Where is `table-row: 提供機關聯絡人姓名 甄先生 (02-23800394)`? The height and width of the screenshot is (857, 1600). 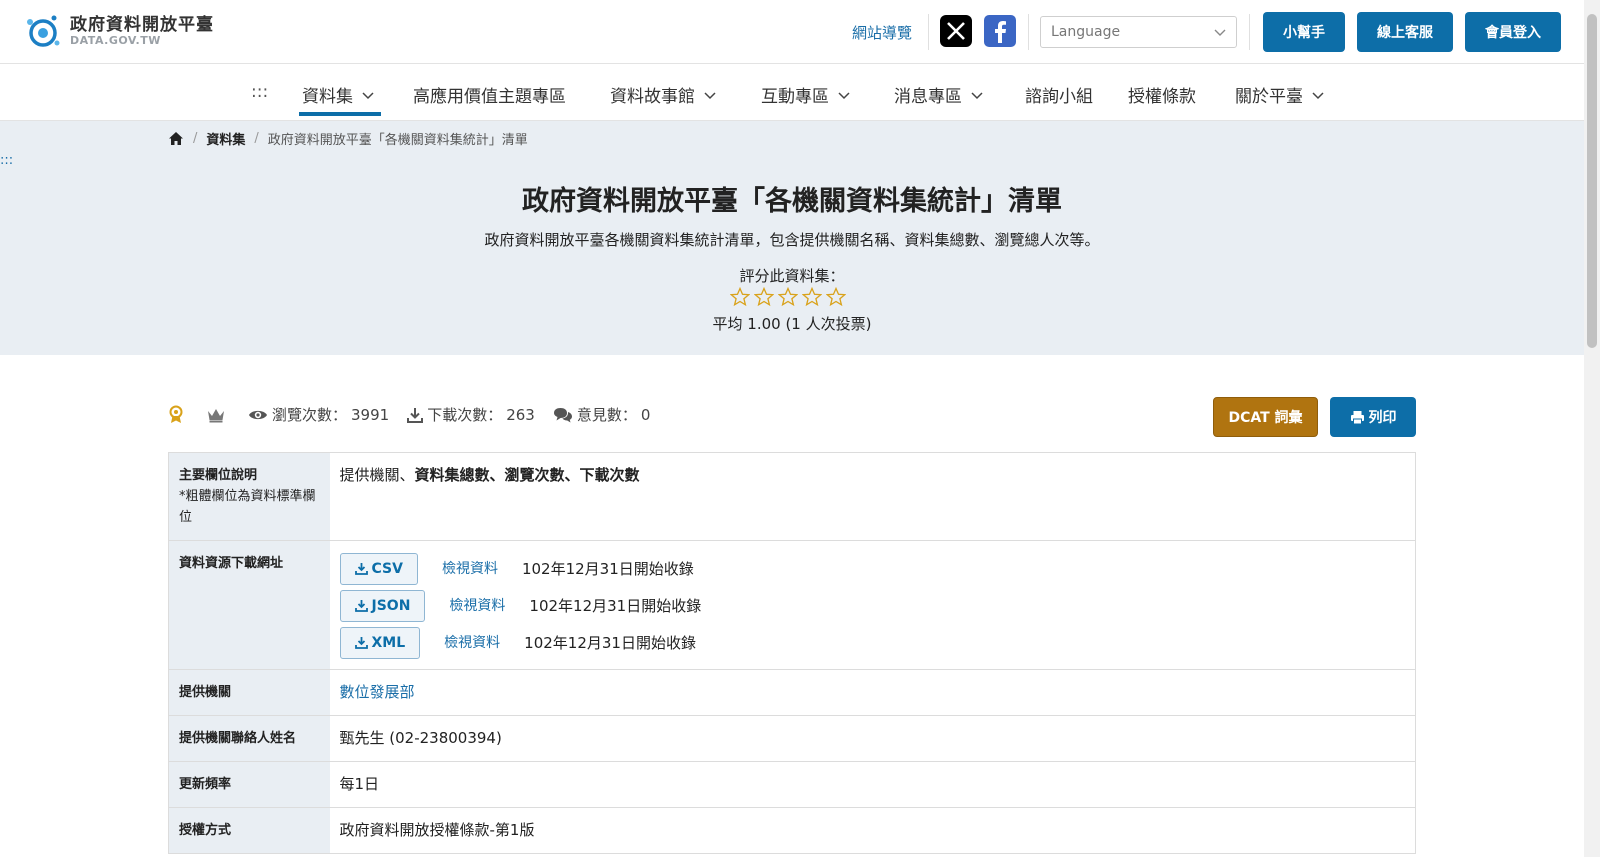 table-row: 提供機關聯絡人姓名 甄先生 (02-23800394) is located at coordinates (792, 738).